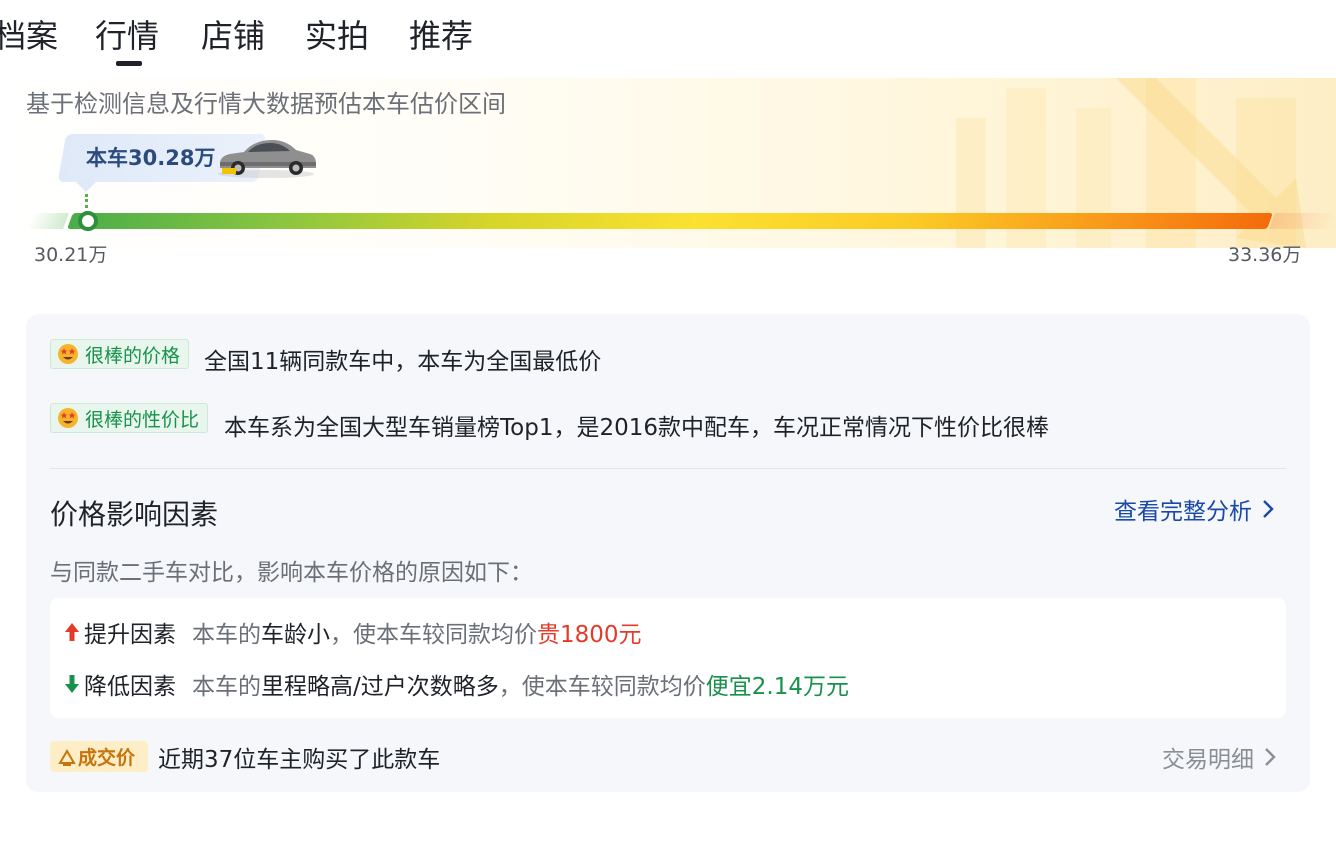  I want to click on lower-factor-row: 降低因素 本车的里程略高/过户次数略多，使本车较同款均价便宜2.14万元, so click(456, 684).